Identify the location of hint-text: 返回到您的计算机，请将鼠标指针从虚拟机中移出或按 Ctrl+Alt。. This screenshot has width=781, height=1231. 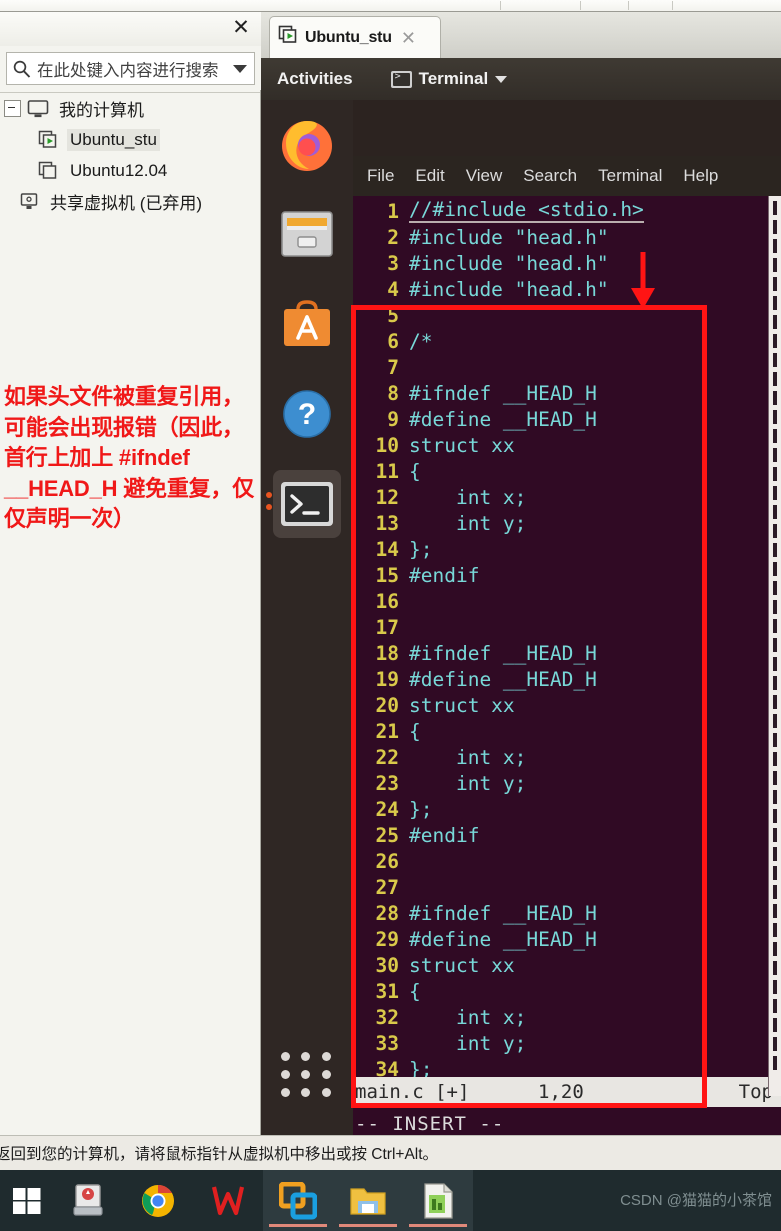
(219, 1154).